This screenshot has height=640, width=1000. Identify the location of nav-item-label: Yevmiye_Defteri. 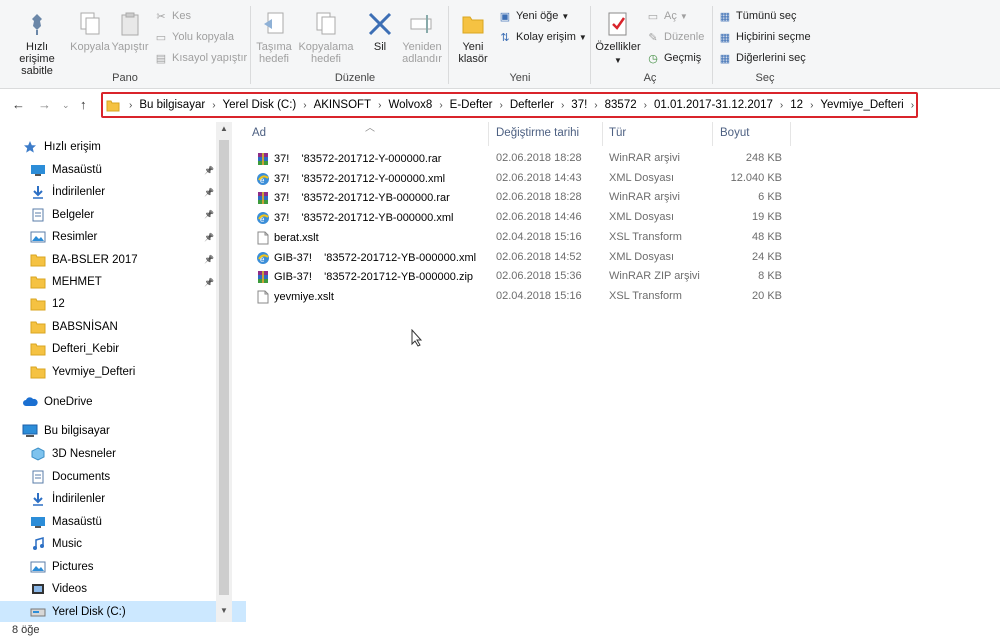
(94, 371).